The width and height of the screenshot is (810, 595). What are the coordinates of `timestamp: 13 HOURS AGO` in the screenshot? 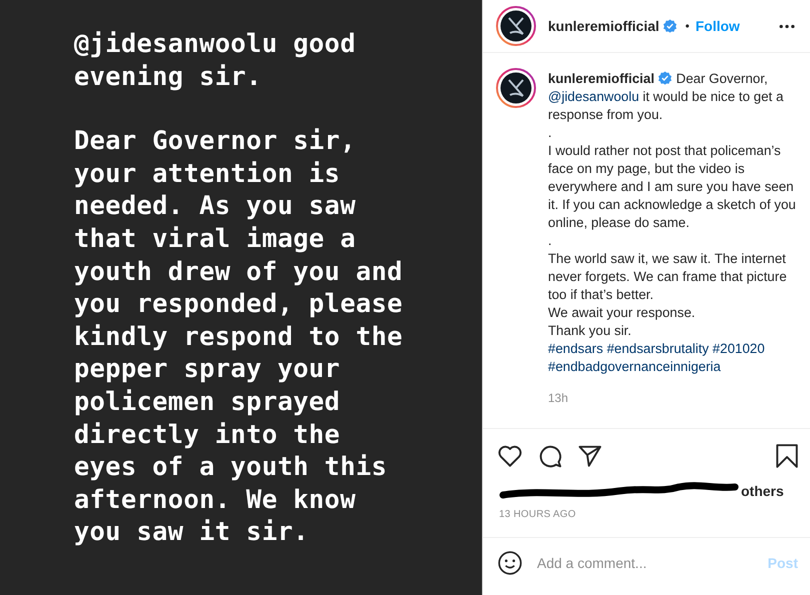 It's located at (646, 519).